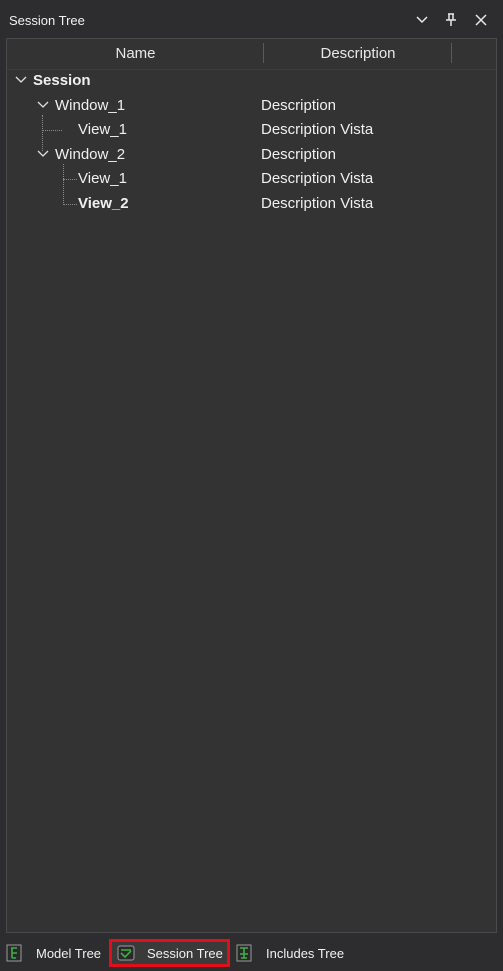 The height and width of the screenshot is (971, 503). I want to click on tree-node-window-2-view-1: View_1 Description Vista, so click(251, 180).